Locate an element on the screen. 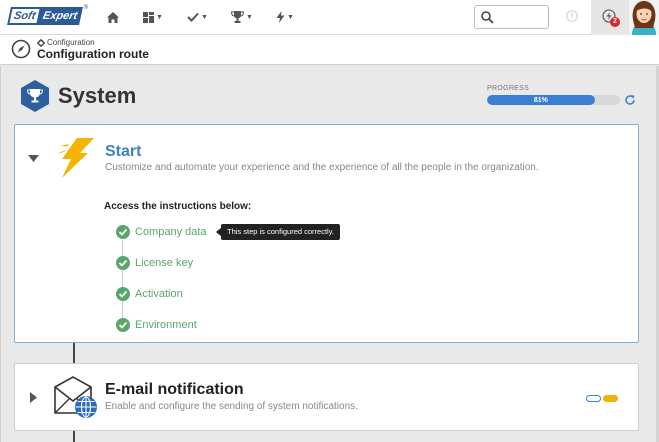  home-icon is located at coordinates (113, 17).